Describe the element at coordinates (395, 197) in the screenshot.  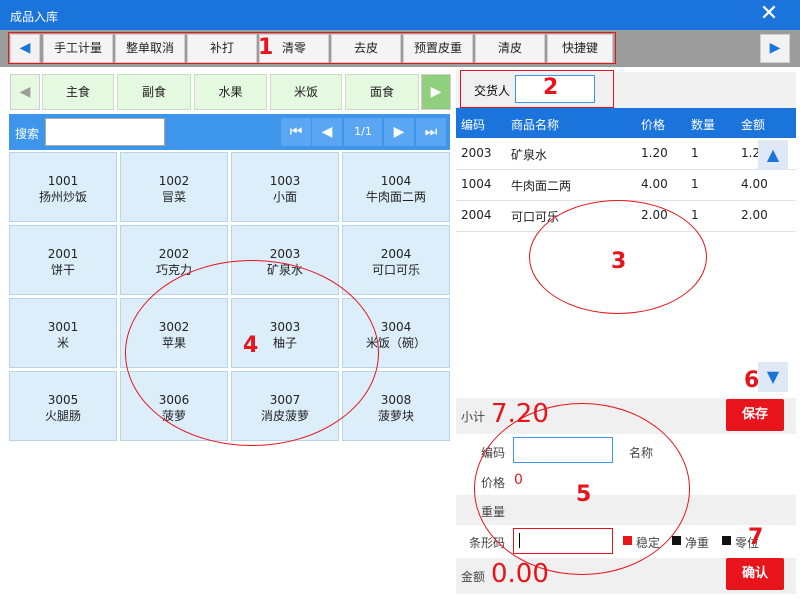
I see `product-name: 牛肉面二两` at that location.